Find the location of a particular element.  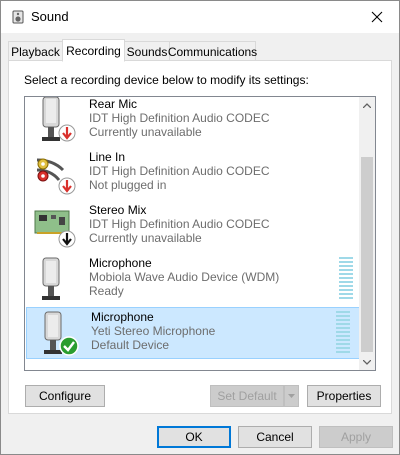

vertical-scrollbar is located at coordinates (367, 233).